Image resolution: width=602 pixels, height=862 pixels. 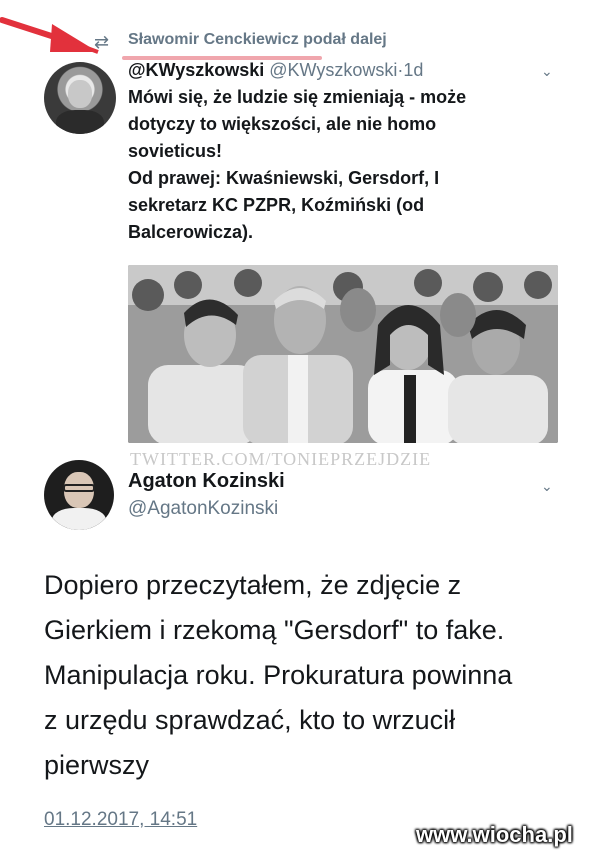 What do you see at coordinates (343, 354) in the screenshot?
I see `tweet-photo` at bounding box center [343, 354].